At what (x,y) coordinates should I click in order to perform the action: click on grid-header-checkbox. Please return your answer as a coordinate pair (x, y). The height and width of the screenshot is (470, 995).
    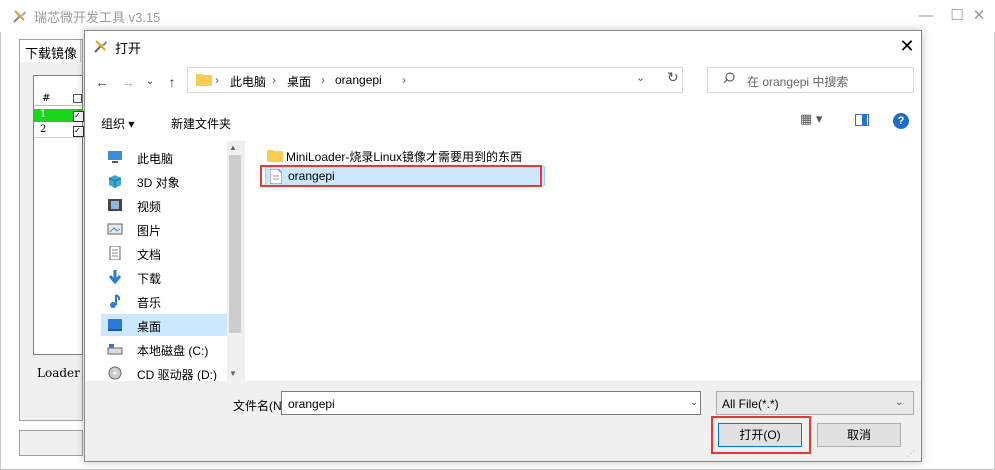
    Looking at the image, I should click on (77, 98).